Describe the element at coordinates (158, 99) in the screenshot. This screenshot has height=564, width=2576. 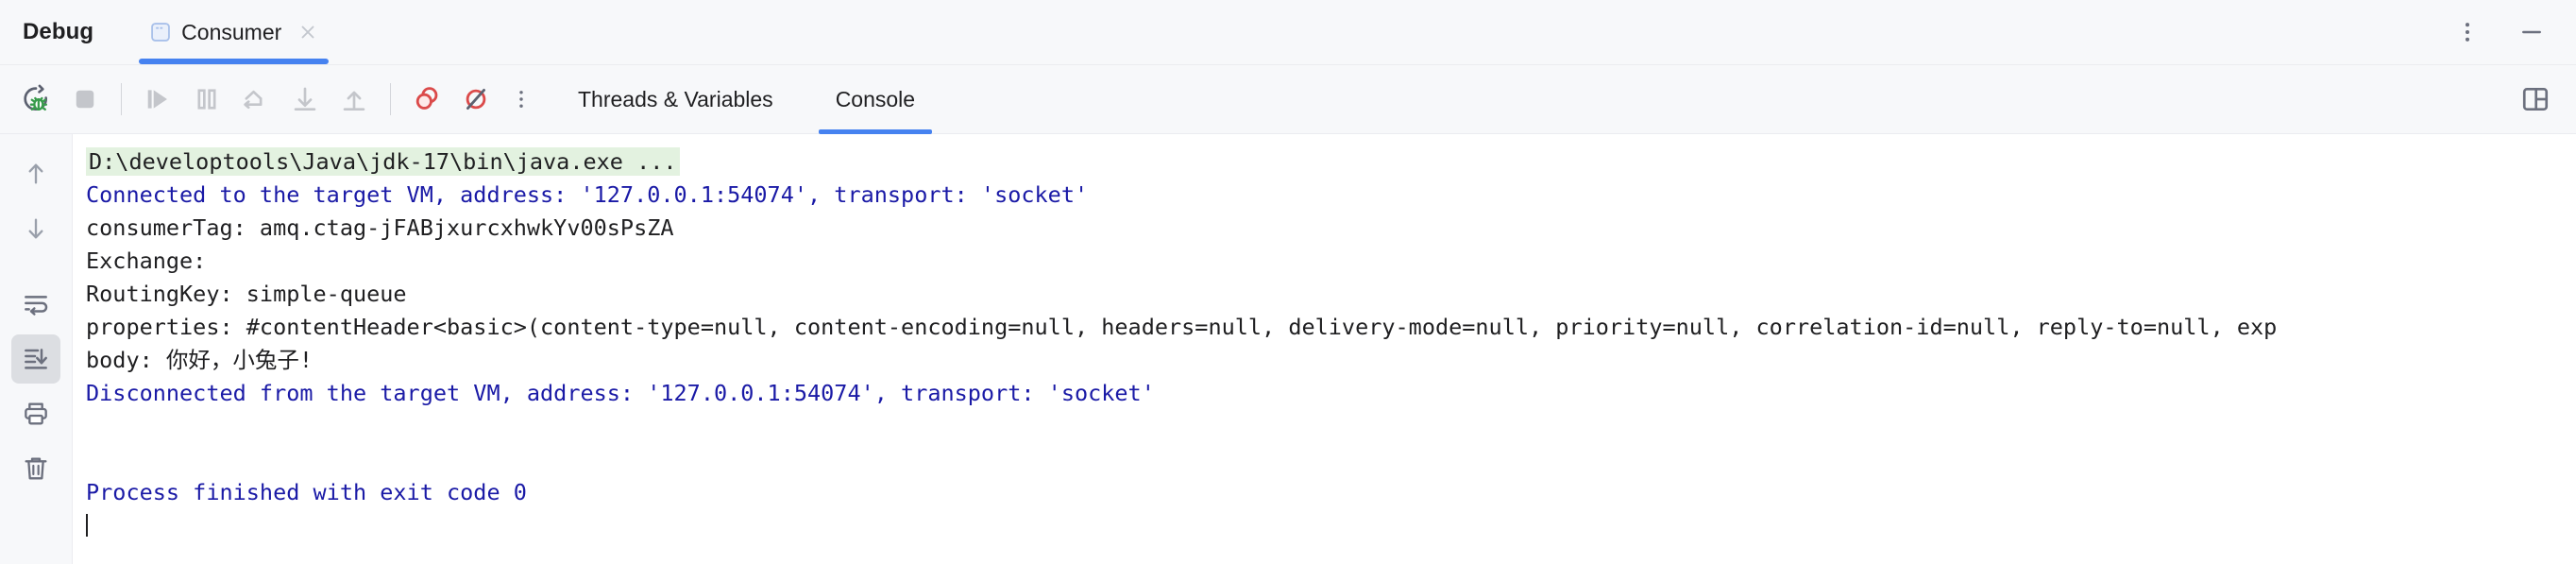
I see `resume-program-button` at that location.